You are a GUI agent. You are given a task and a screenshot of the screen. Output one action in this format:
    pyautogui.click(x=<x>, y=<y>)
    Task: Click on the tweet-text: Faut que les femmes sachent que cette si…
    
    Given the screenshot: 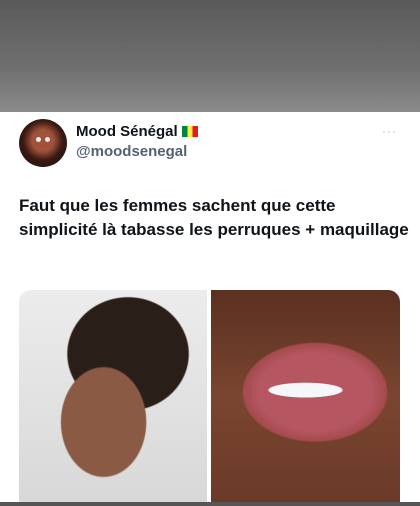 What is the action you would take?
    pyautogui.click(x=214, y=217)
    